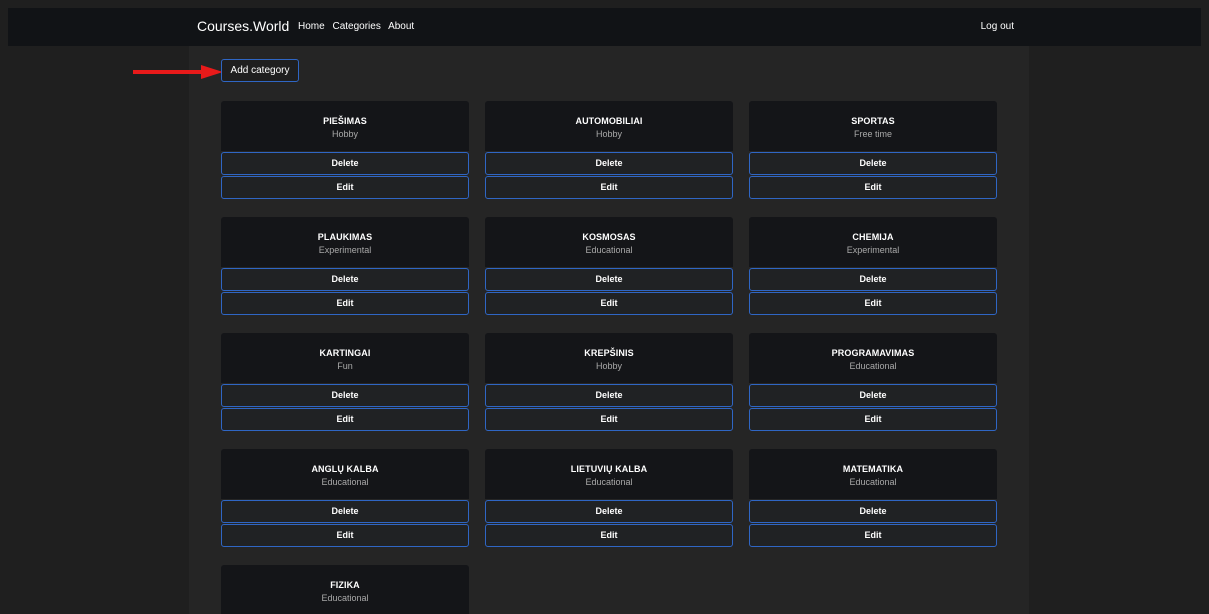 This screenshot has width=1209, height=614. I want to click on nav-links: Home Categories About, so click(358, 26).